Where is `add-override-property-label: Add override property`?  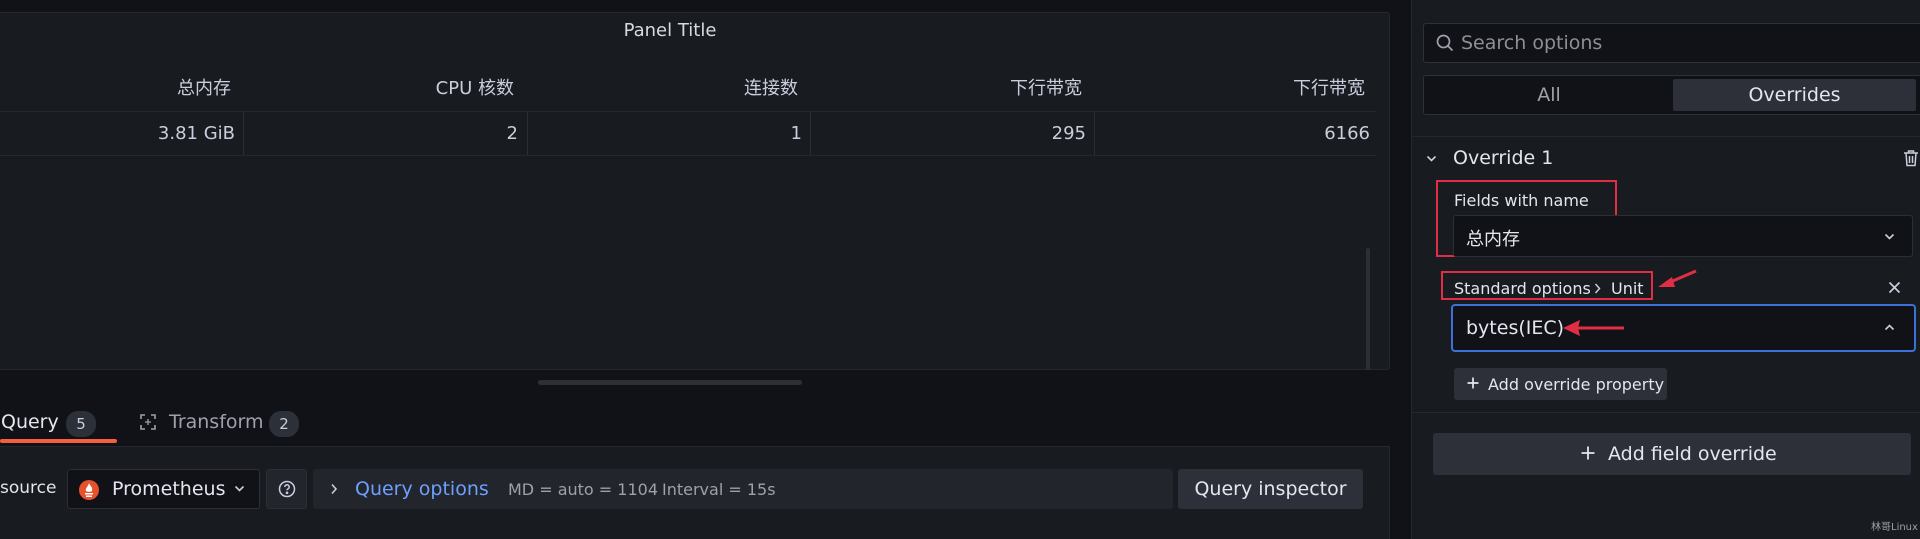
add-override-property-label: Add override property is located at coordinates (1576, 384).